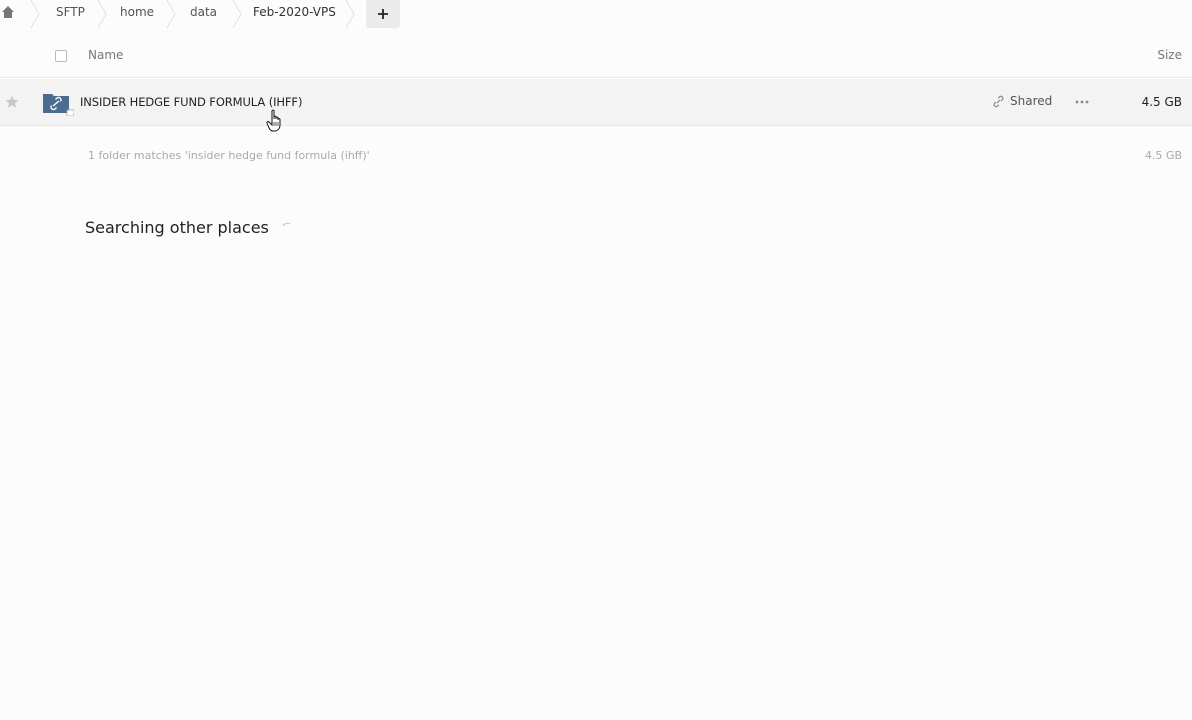  I want to click on shared-label: Shared, so click(1031, 101).